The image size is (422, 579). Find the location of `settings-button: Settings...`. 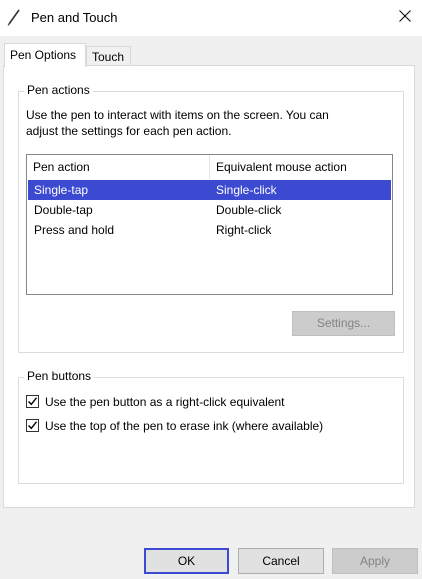

settings-button: Settings... is located at coordinates (343, 323).